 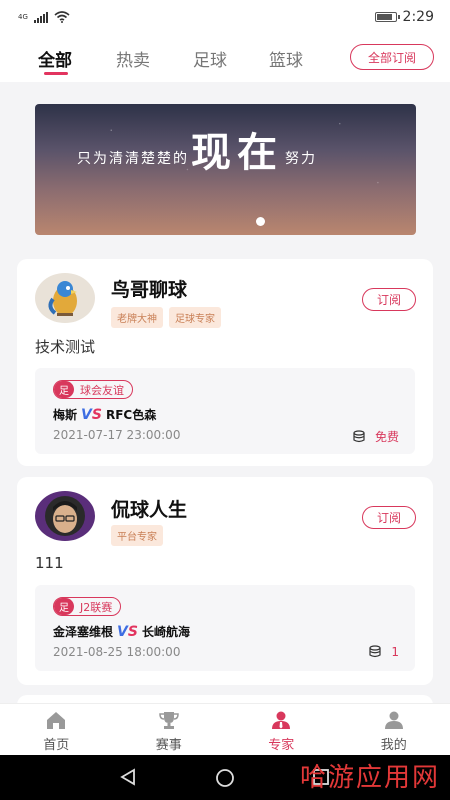 What do you see at coordinates (49, 563) in the screenshot?
I see `expert-description: 111` at bounding box center [49, 563].